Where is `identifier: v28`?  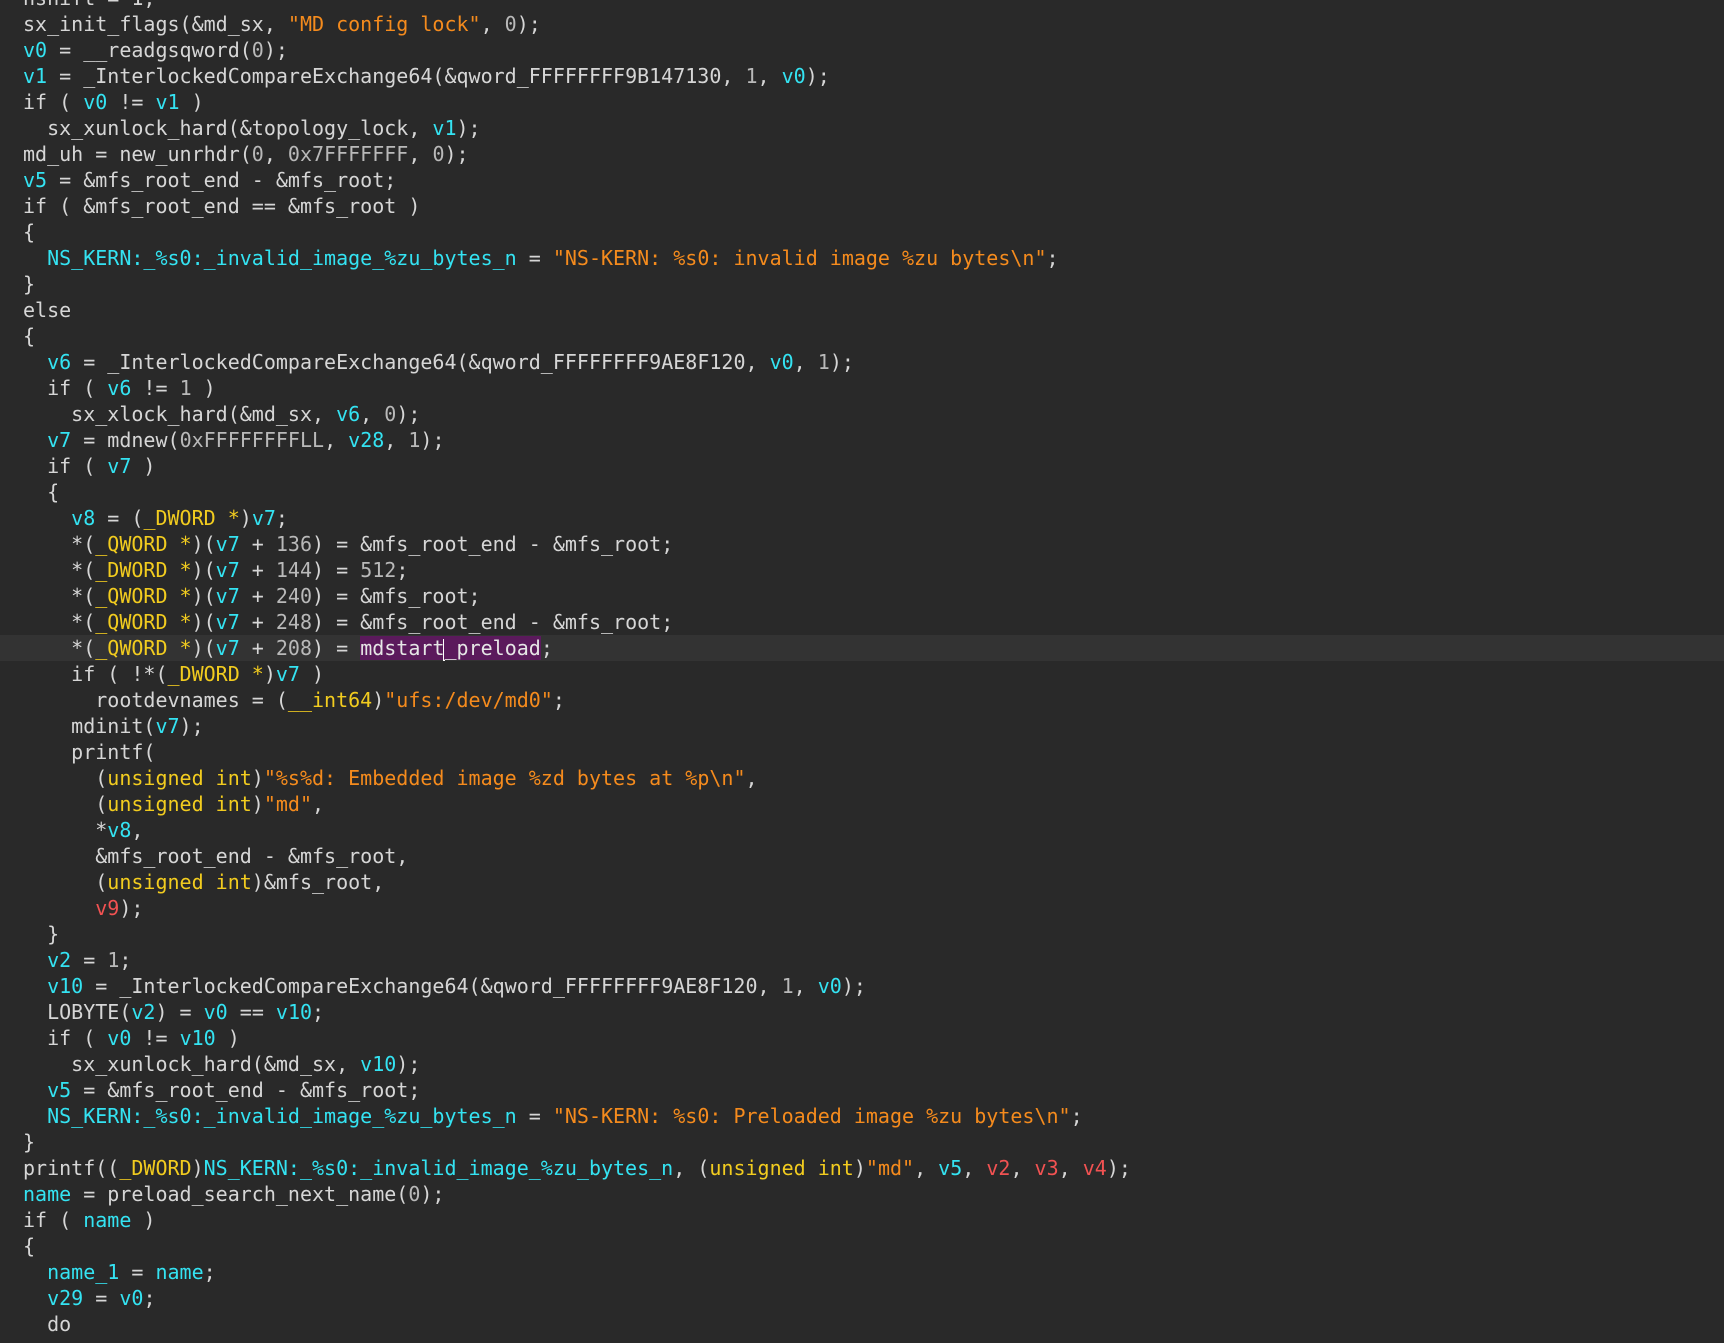
identifier: v28 is located at coordinates (366, 440).